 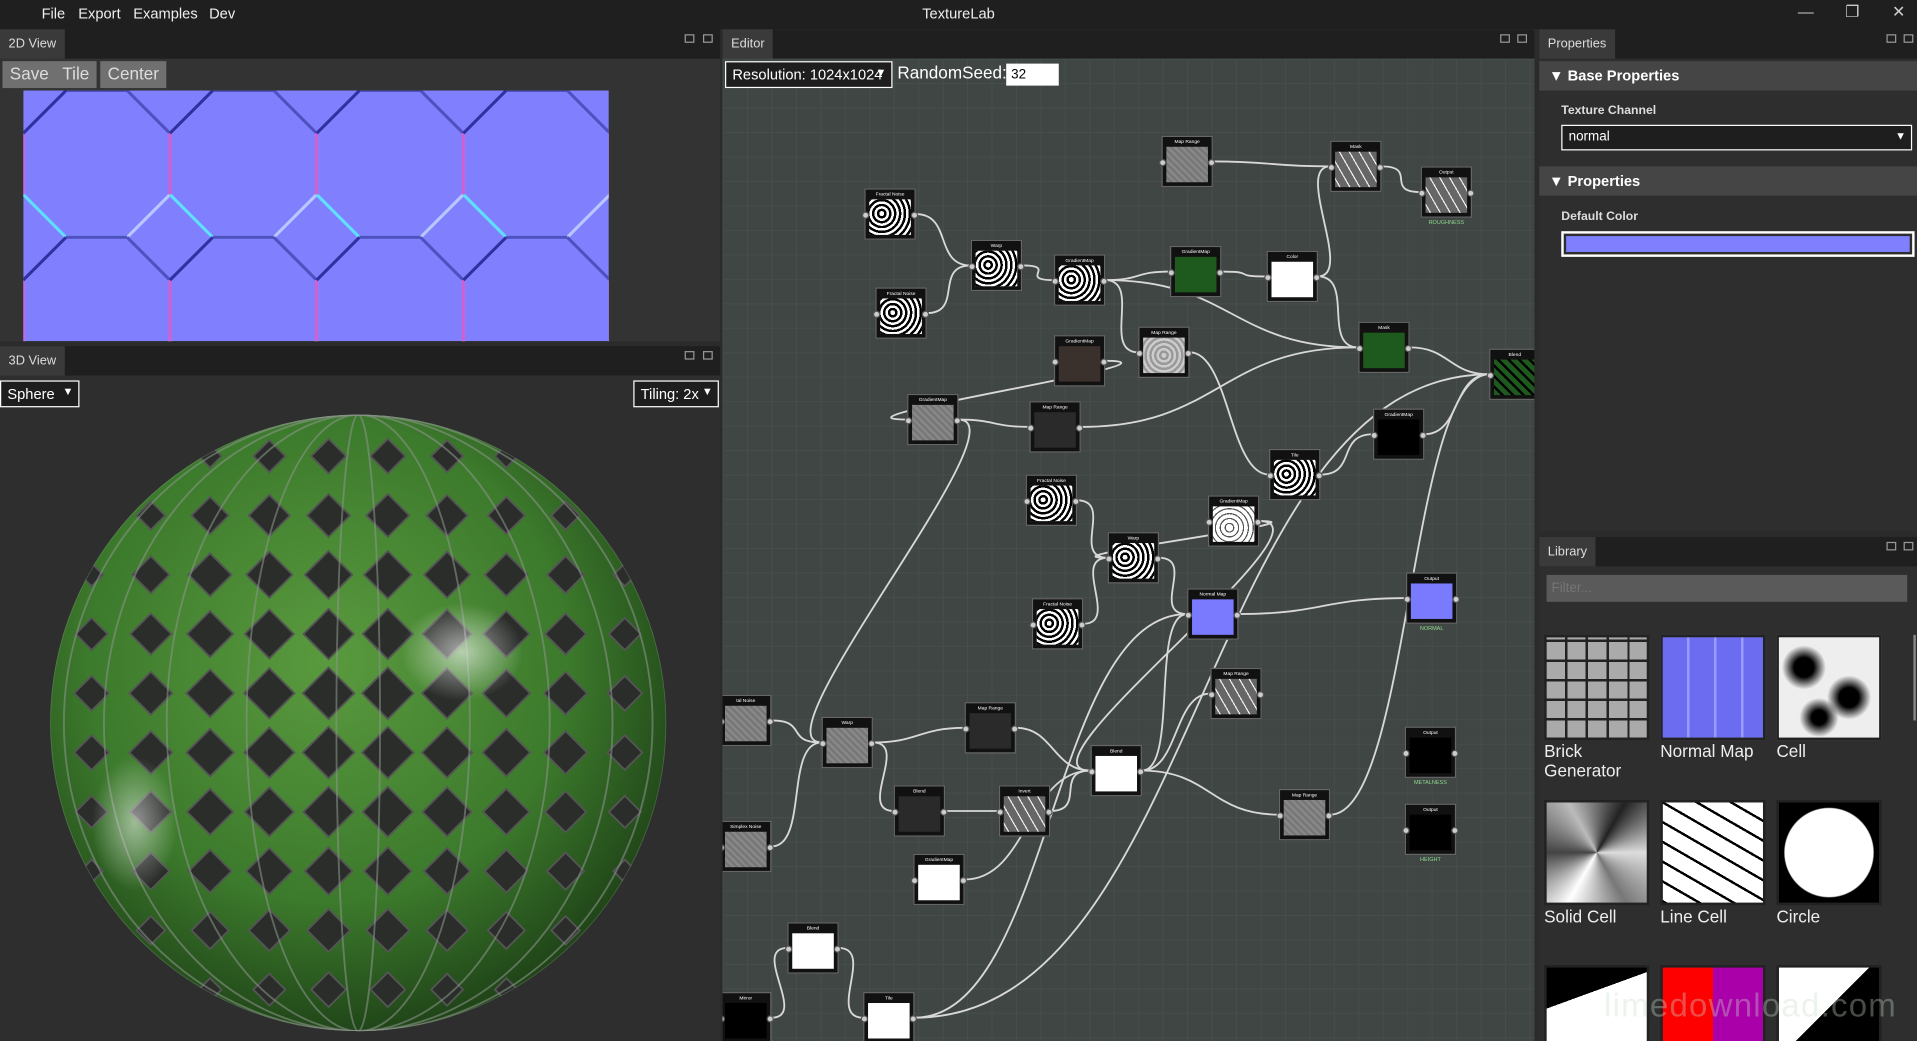 What do you see at coordinates (1829, 862) in the screenshot?
I see `library-item: Circle` at bounding box center [1829, 862].